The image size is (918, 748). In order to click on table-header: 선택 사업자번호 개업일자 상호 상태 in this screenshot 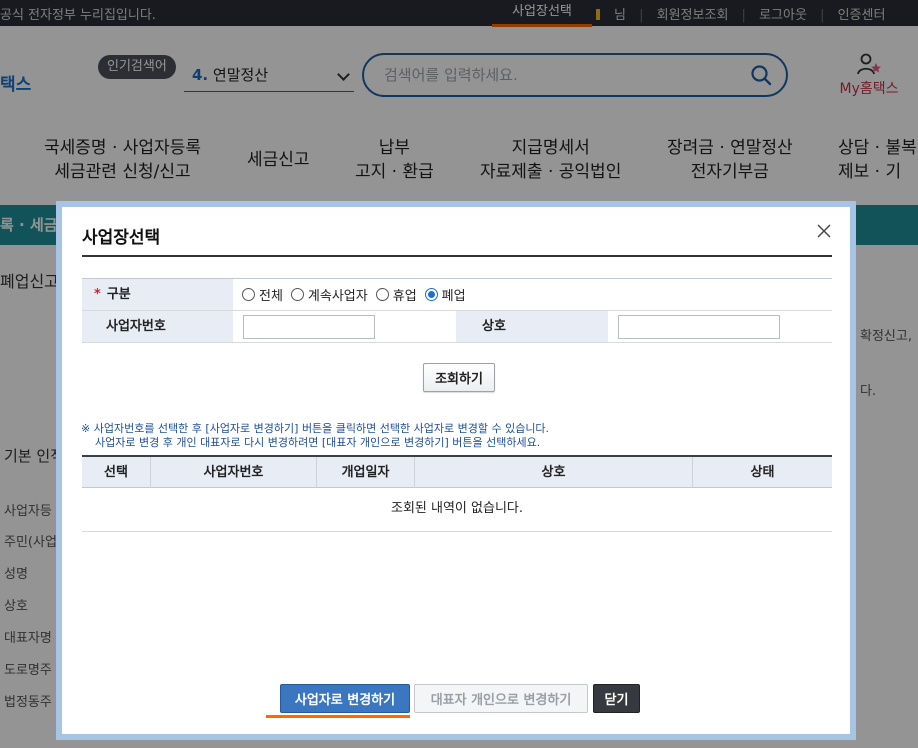, I will do `click(457, 471)`.